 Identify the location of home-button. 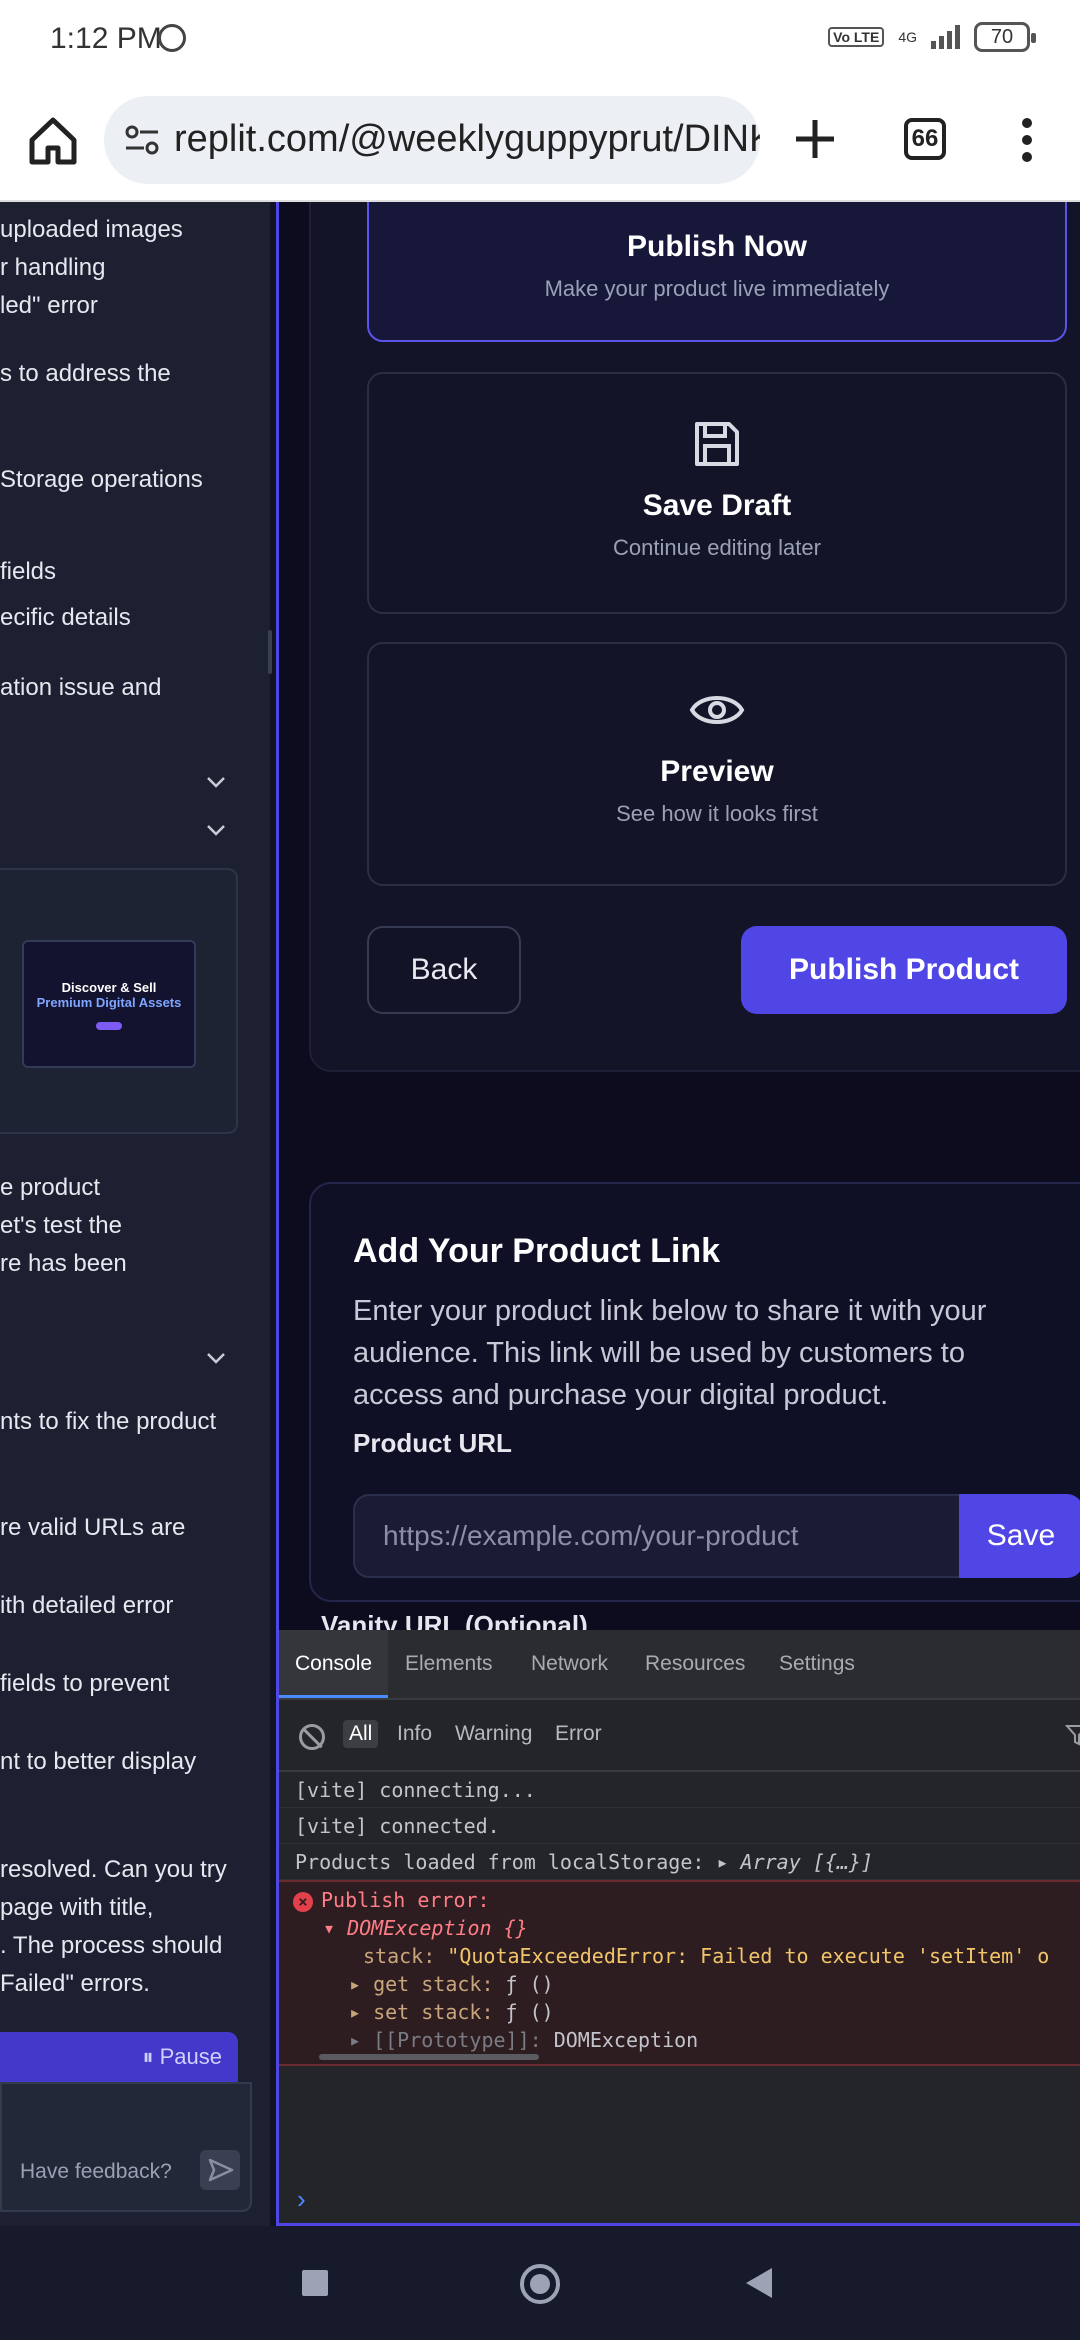
(540, 2284).